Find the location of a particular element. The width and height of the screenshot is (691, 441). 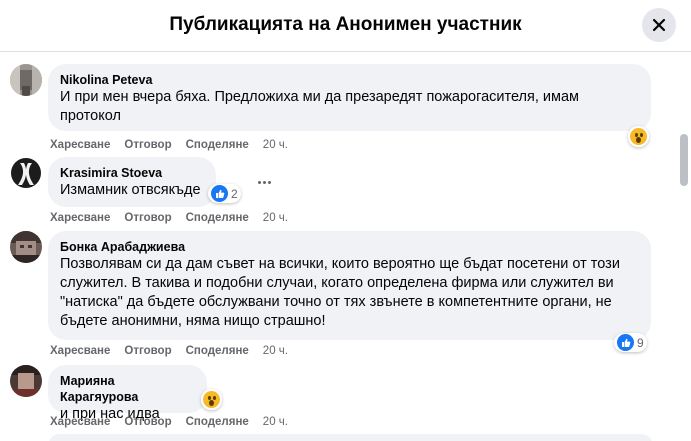

close-button is located at coordinates (659, 25).